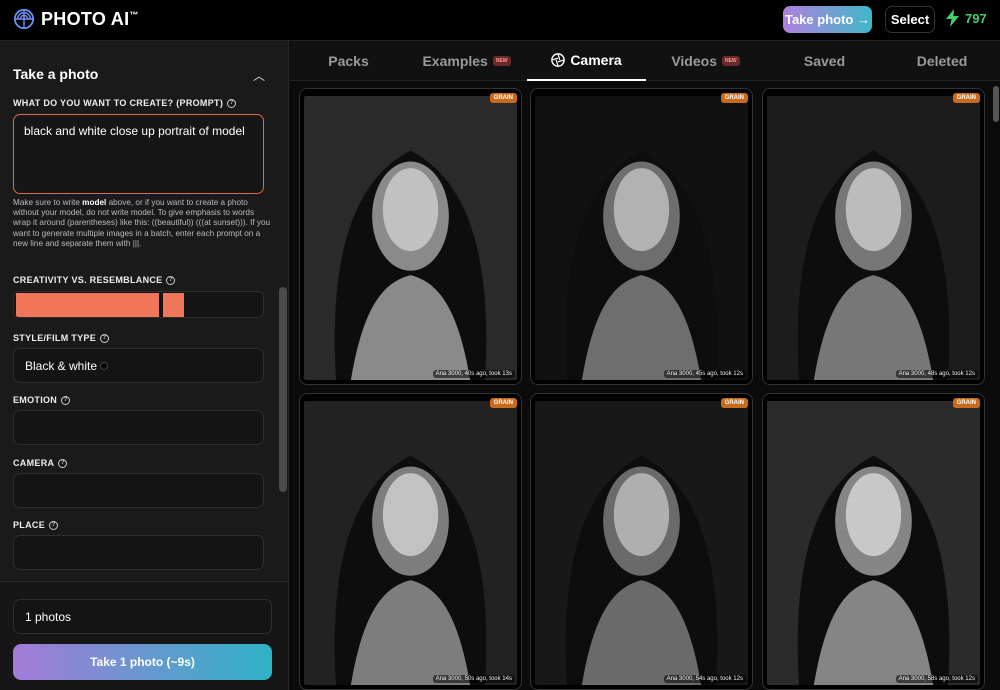 The width and height of the screenshot is (1000, 690). What do you see at coordinates (259, 75) in the screenshot?
I see `chevron-up-icon: ︿` at bounding box center [259, 75].